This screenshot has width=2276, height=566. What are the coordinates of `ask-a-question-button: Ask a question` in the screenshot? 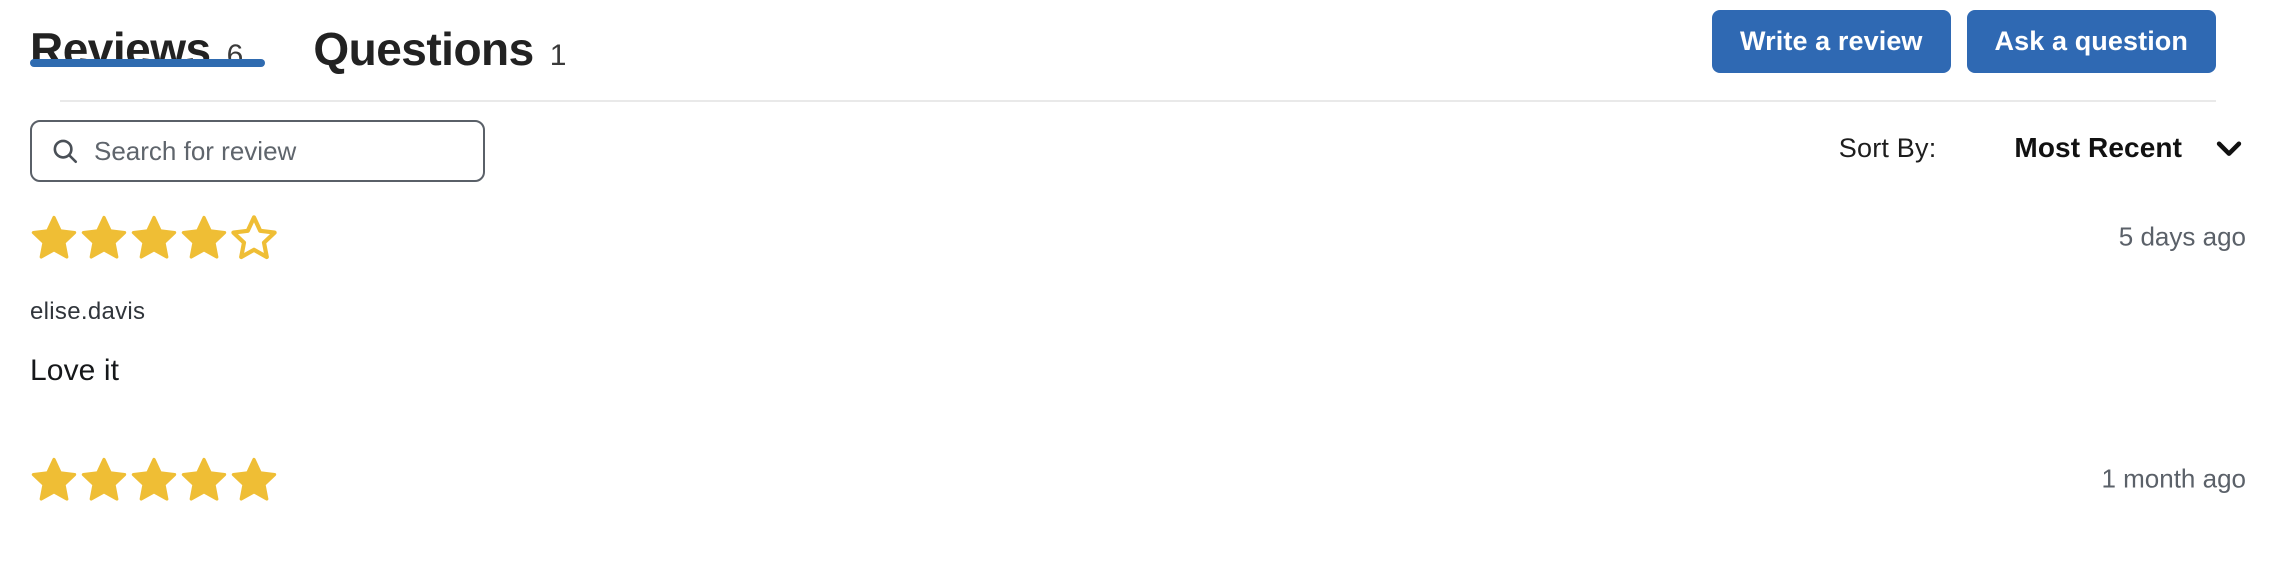 It's located at (2091, 42).